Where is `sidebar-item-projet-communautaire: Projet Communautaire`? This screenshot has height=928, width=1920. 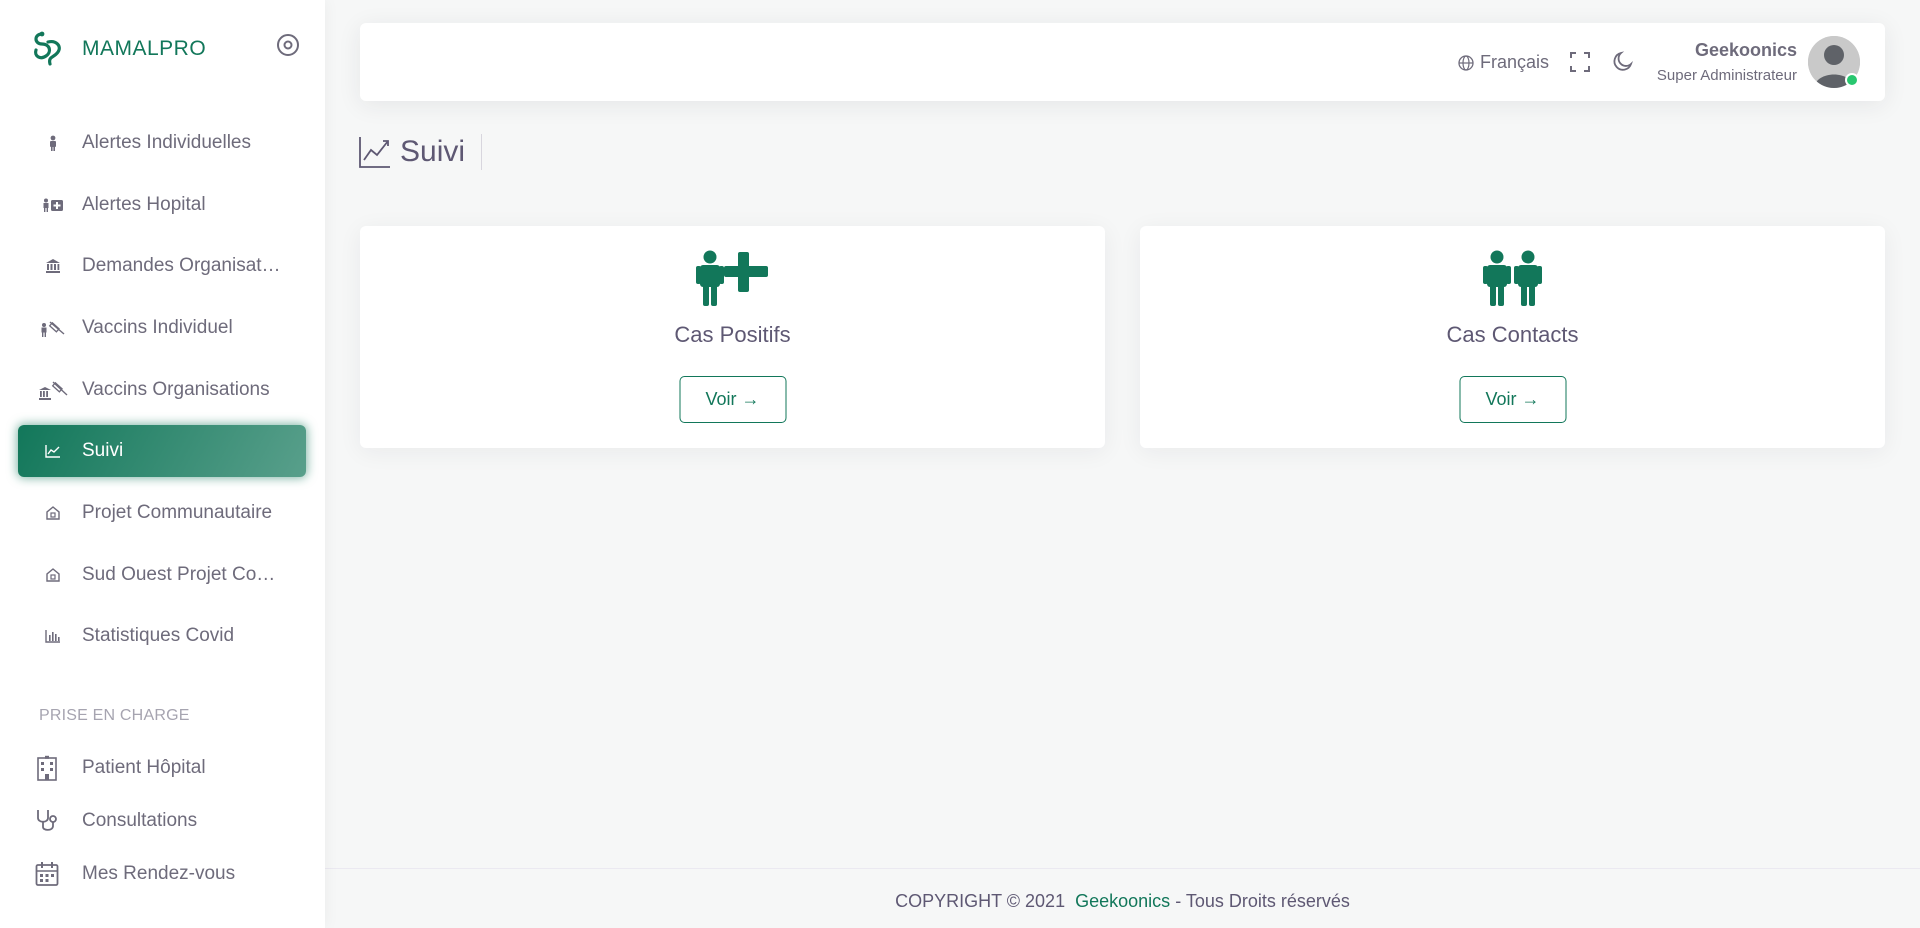 sidebar-item-projet-communautaire: Projet Communautaire is located at coordinates (162, 513).